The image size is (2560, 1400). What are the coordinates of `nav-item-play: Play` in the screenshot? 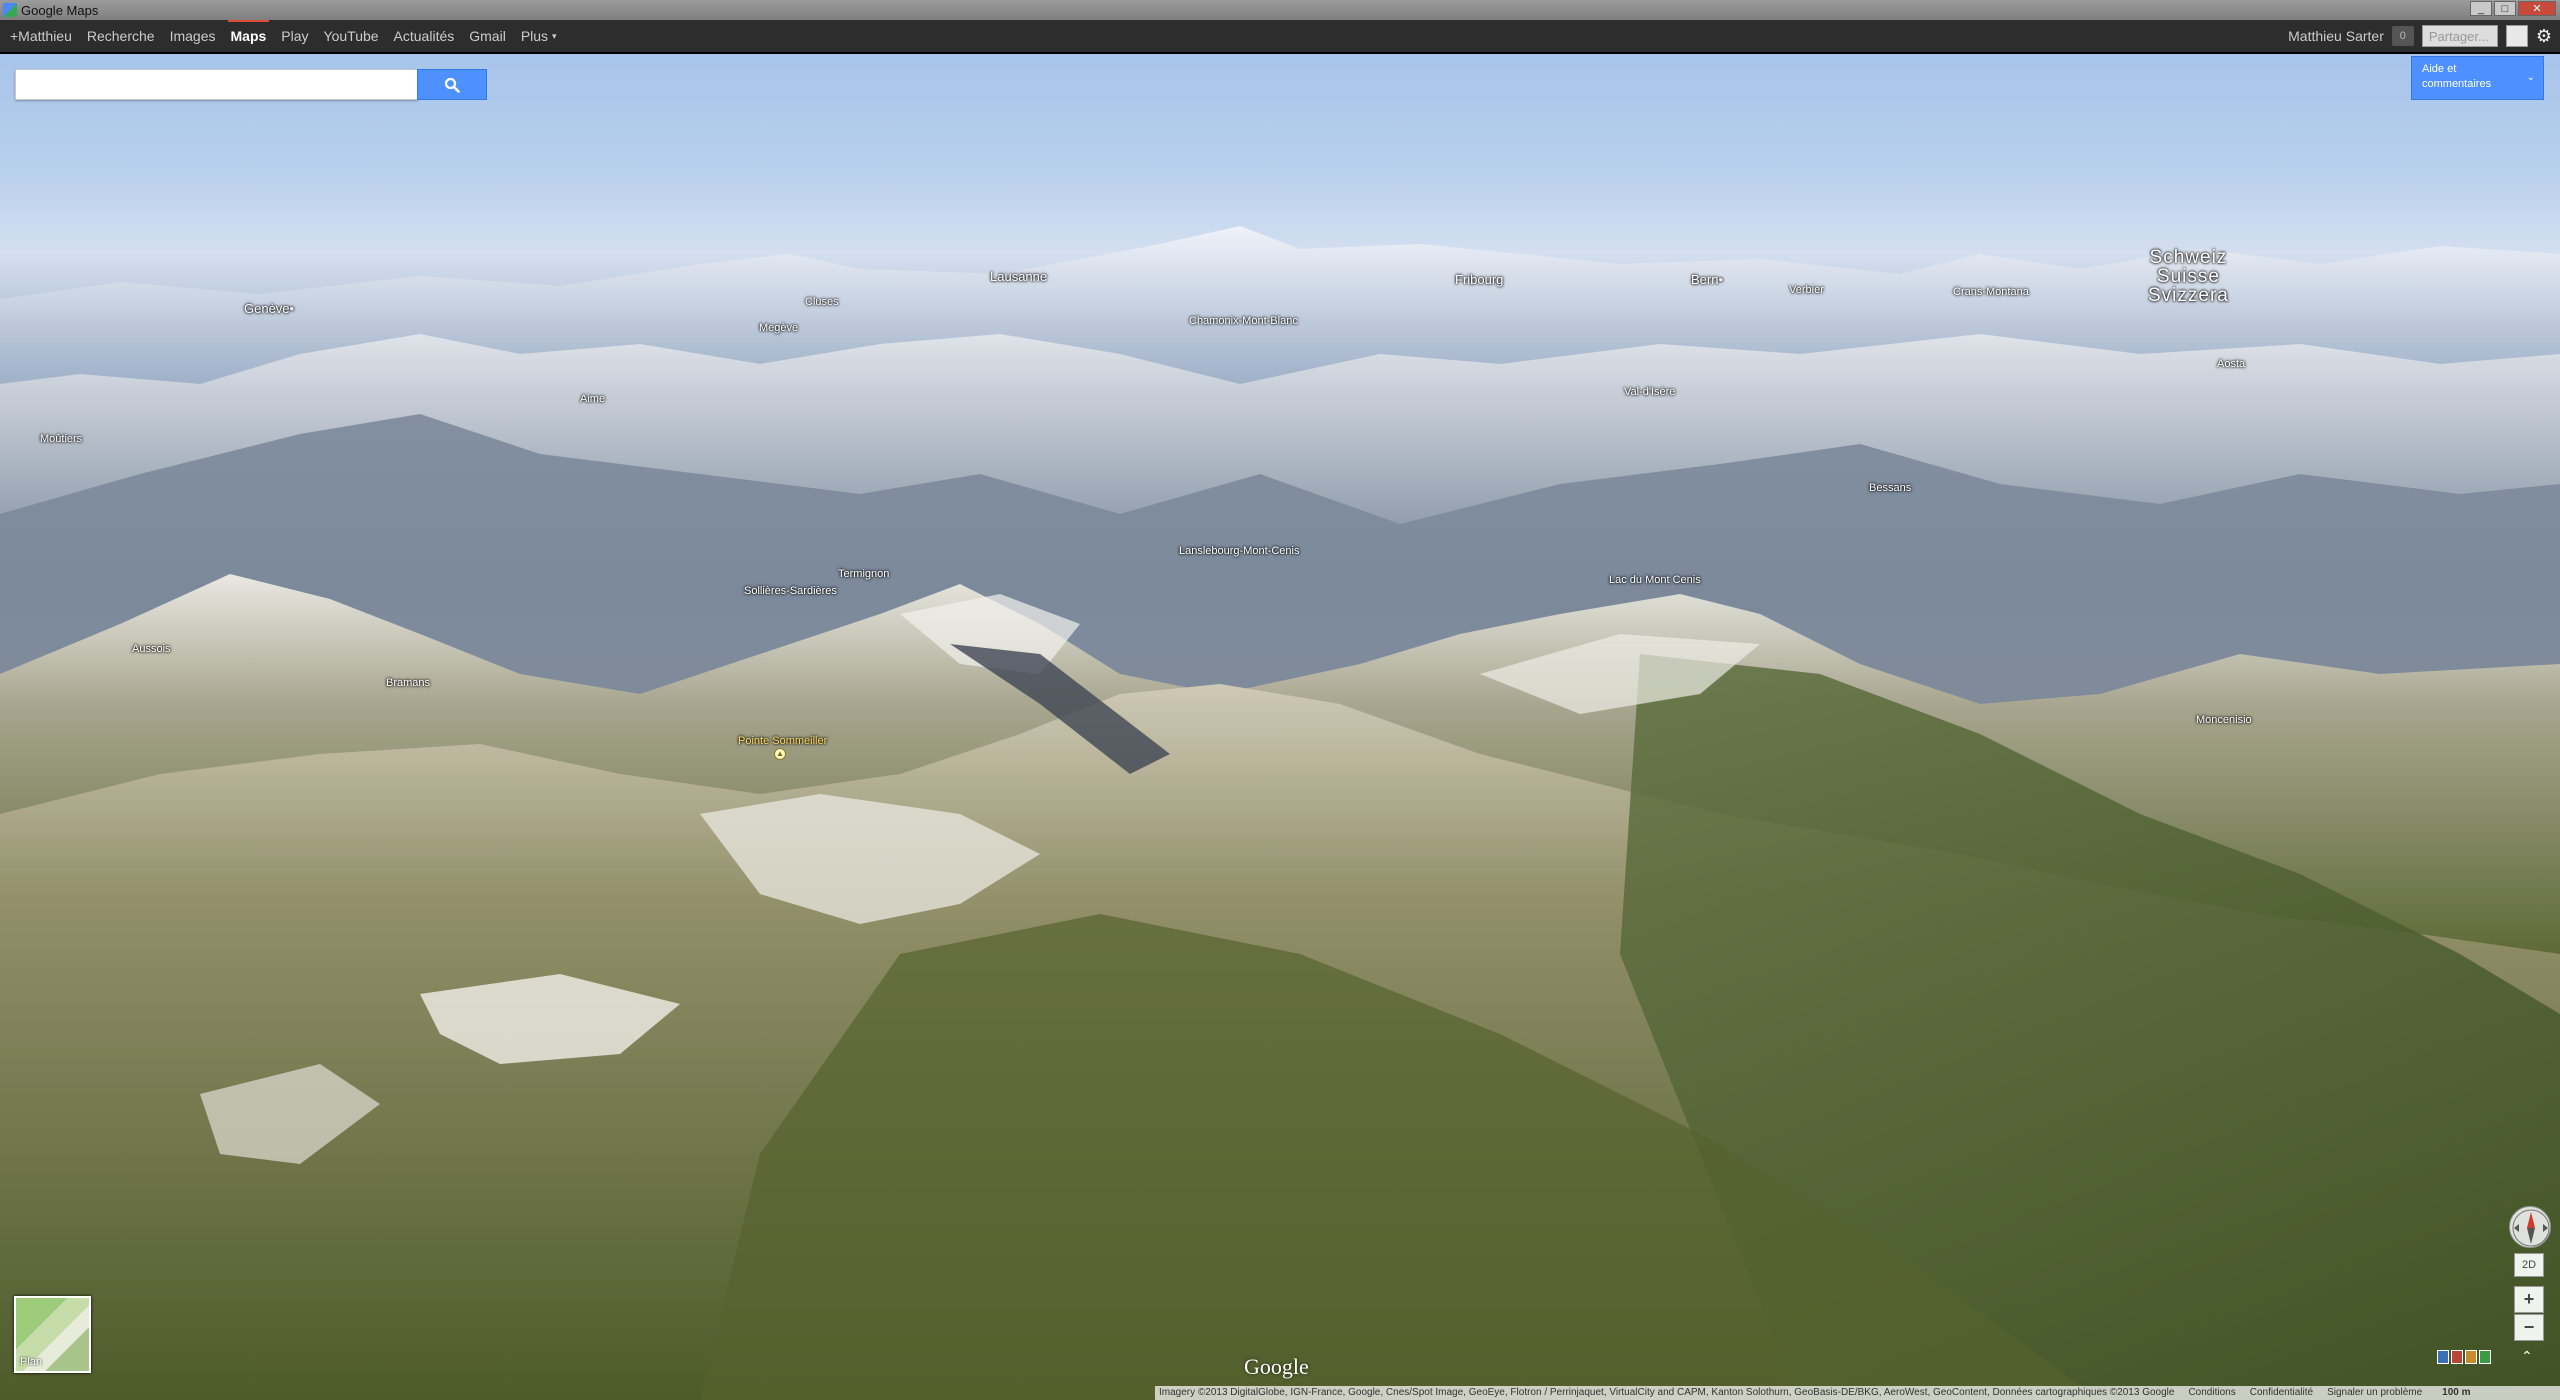 It's located at (294, 36).